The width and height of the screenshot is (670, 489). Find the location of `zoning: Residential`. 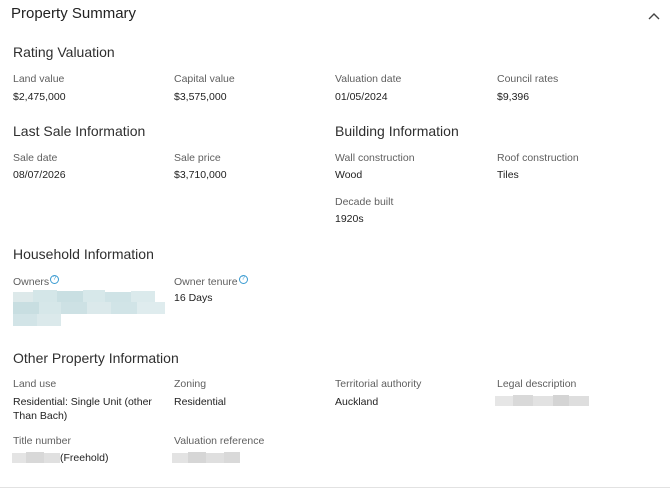

zoning: Residential is located at coordinates (200, 402).